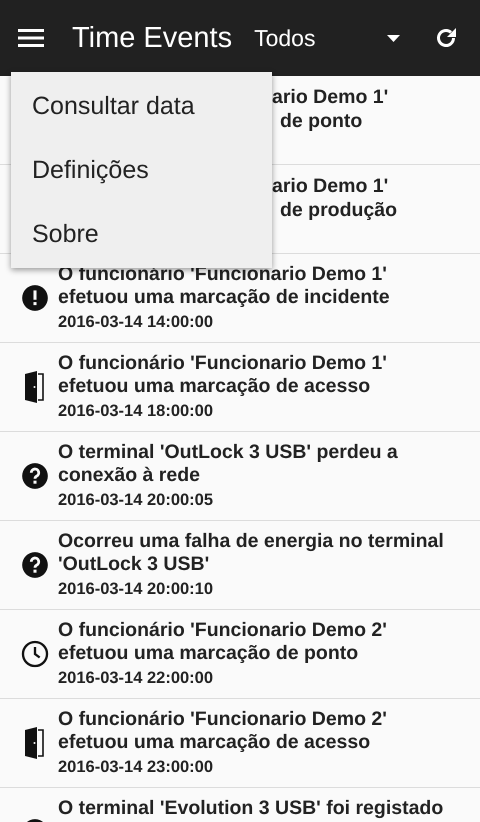 The width and height of the screenshot is (480, 822). What do you see at coordinates (35, 654) in the screenshot?
I see `clock-icon` at bounding box center [35, 654].